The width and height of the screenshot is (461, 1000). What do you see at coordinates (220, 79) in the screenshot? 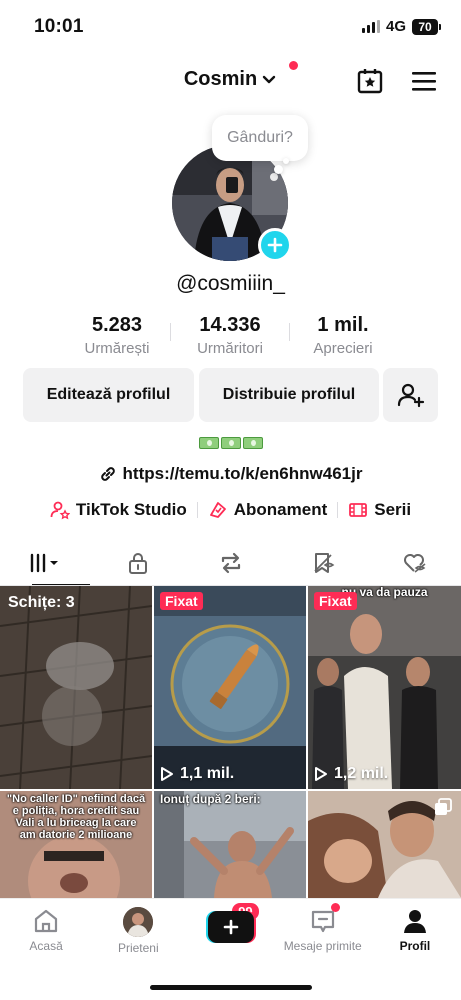
I see `header-username: Cosmin` at bounding box center [220, 79].